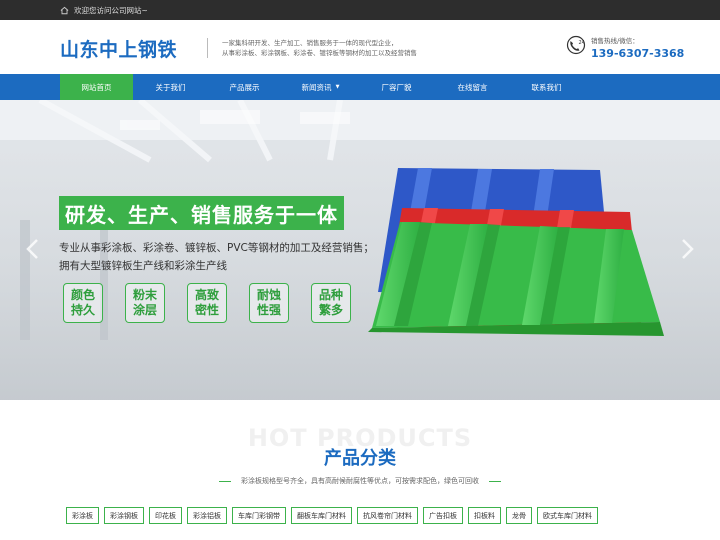 Image resolution: width=720 pixels, height=540 pixels. I want to click on feature-badge: 高致 密性, so click(207, 303).